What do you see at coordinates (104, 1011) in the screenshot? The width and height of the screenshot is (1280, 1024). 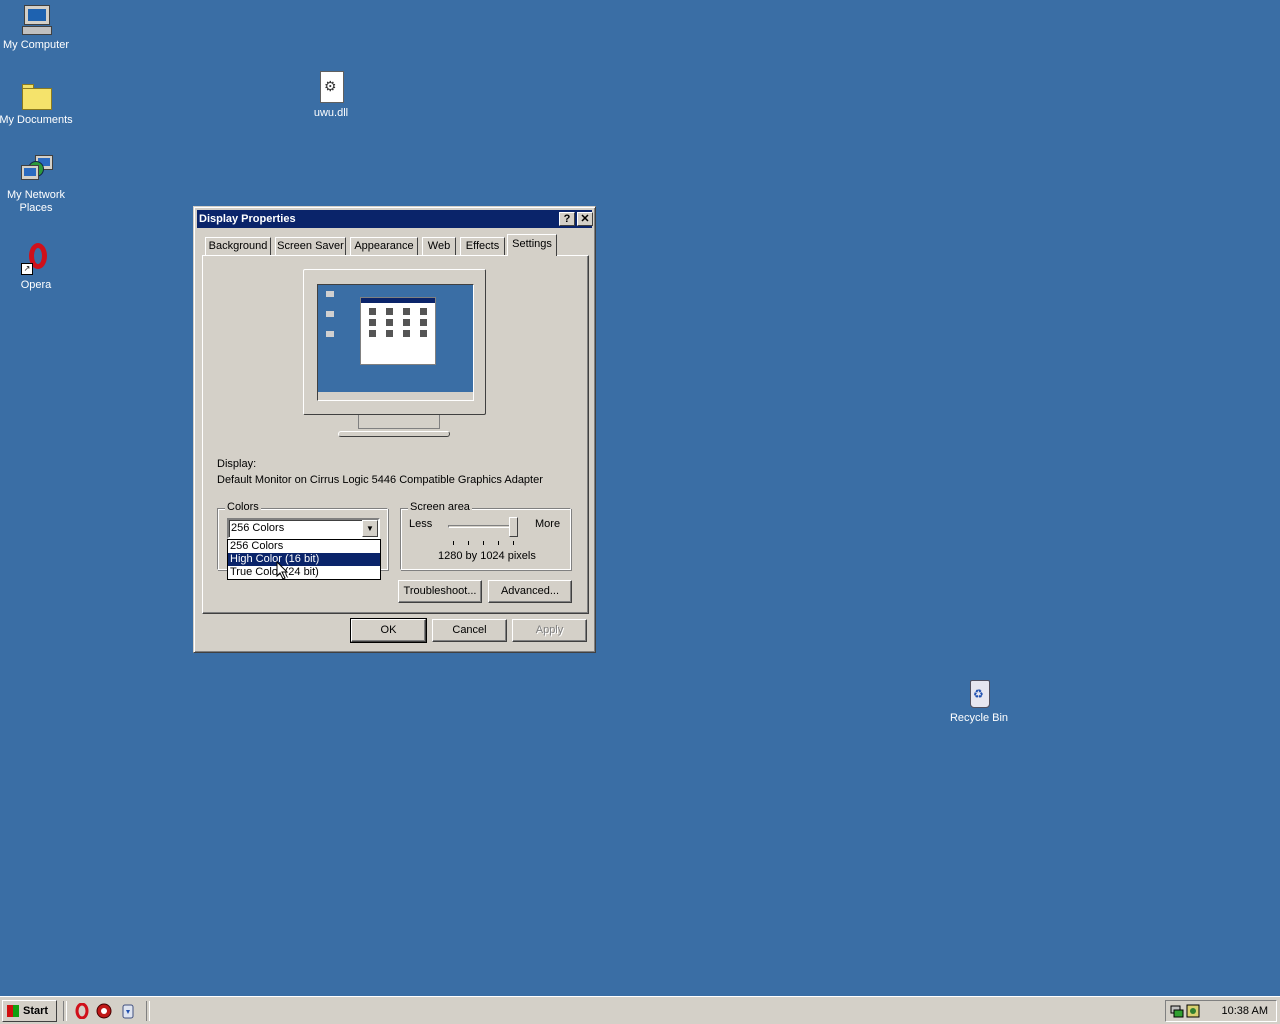 I see `browser-icon` at bounding box center [104, 1011].